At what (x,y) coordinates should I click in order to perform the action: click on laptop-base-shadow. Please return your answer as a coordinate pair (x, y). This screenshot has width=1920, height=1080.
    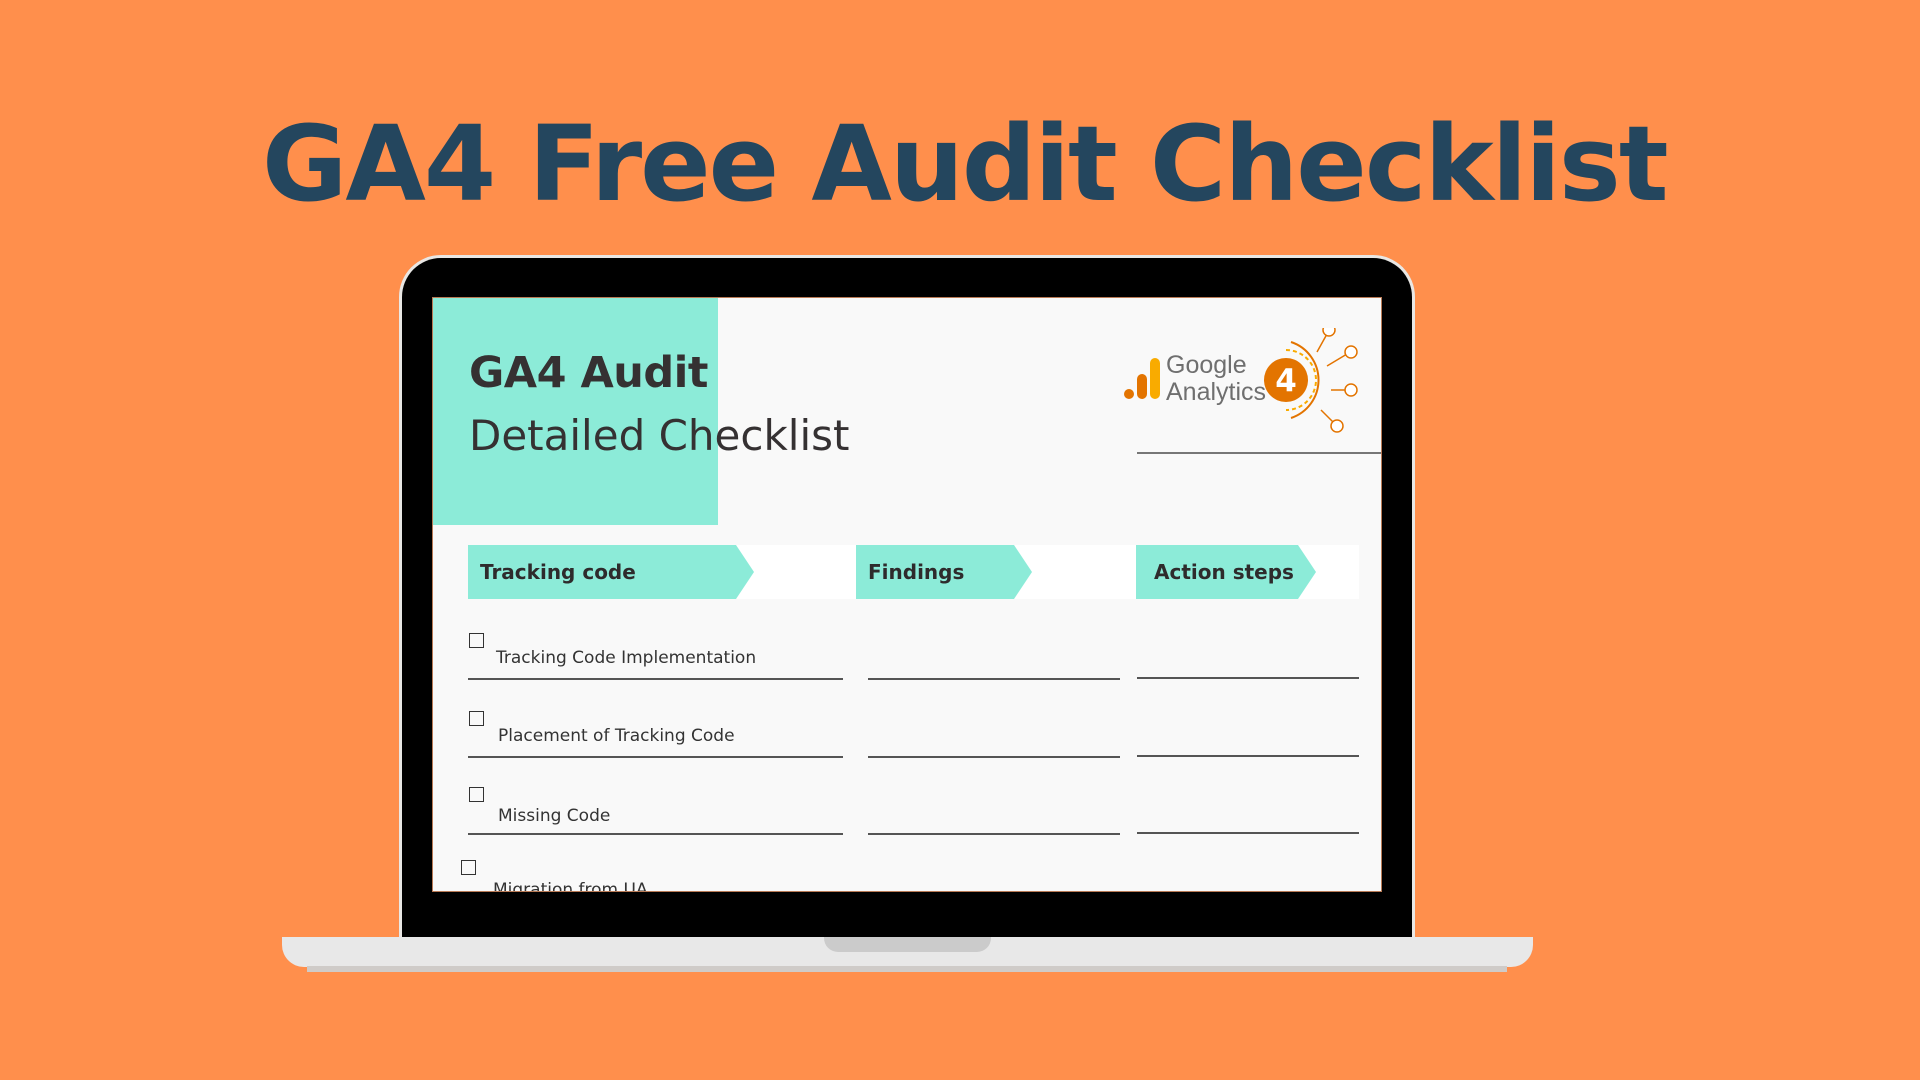
    Looking at the image, I should click on (907, 969).